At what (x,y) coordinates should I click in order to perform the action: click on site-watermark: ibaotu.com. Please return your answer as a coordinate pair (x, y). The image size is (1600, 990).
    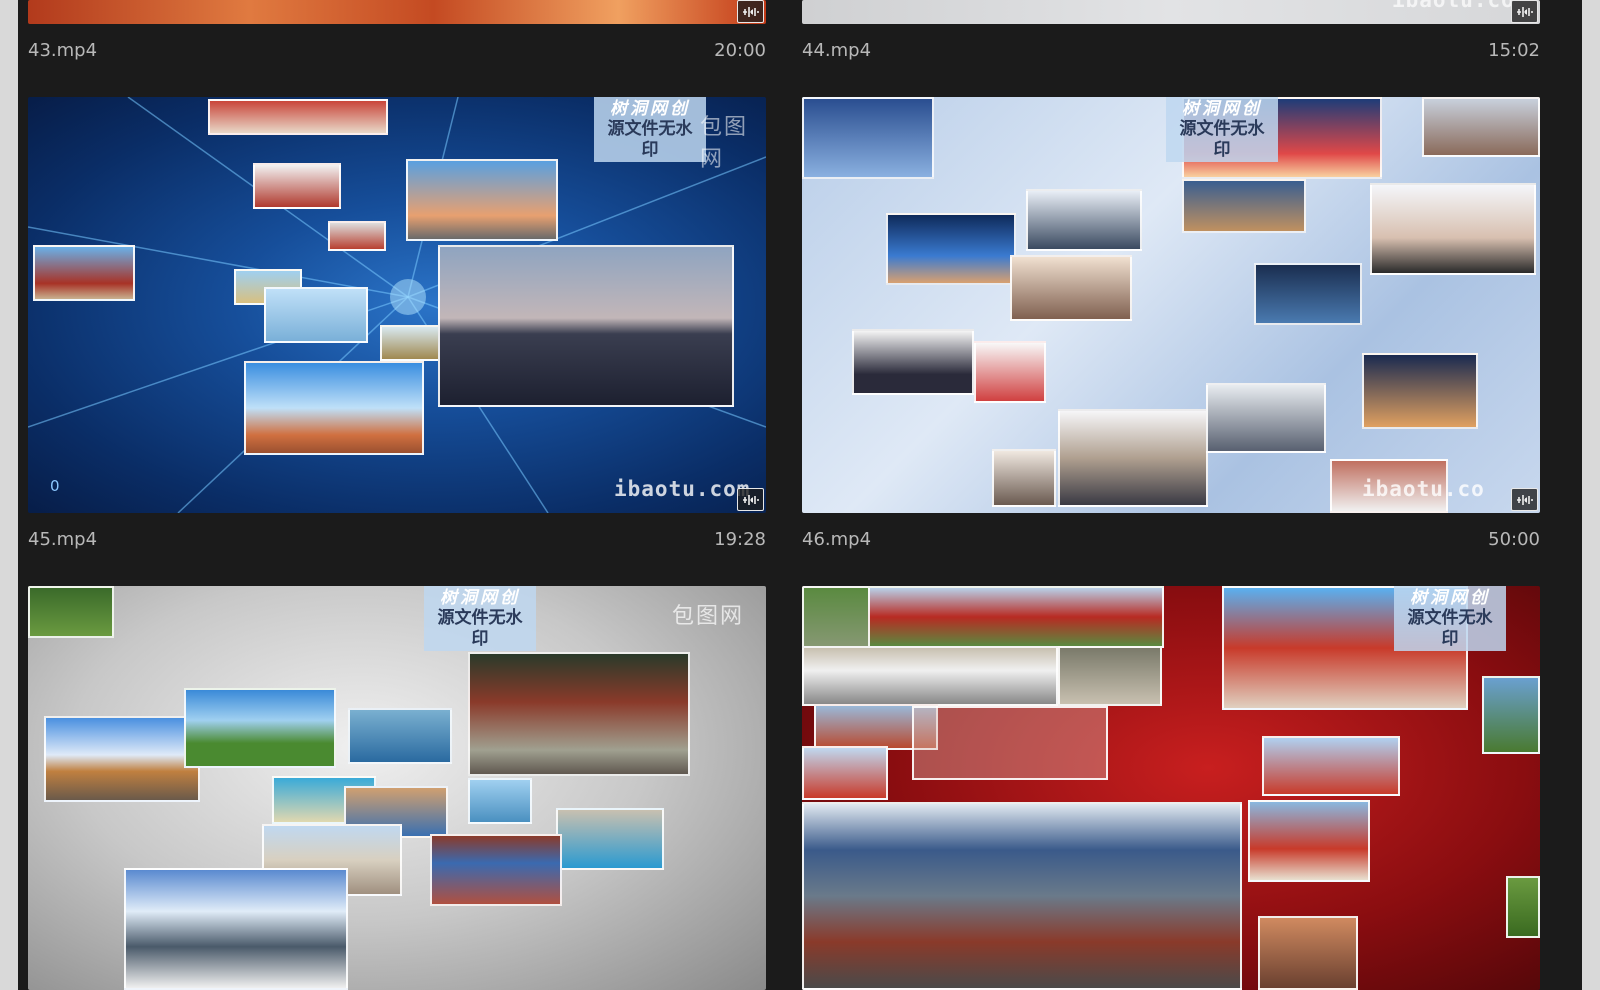
    Looking at the image, I should click on (682, 489).